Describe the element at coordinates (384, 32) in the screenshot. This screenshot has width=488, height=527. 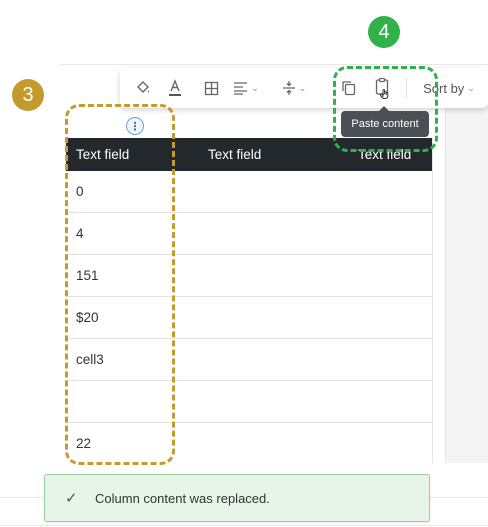
I see `step-4-badge: 4` at that location.